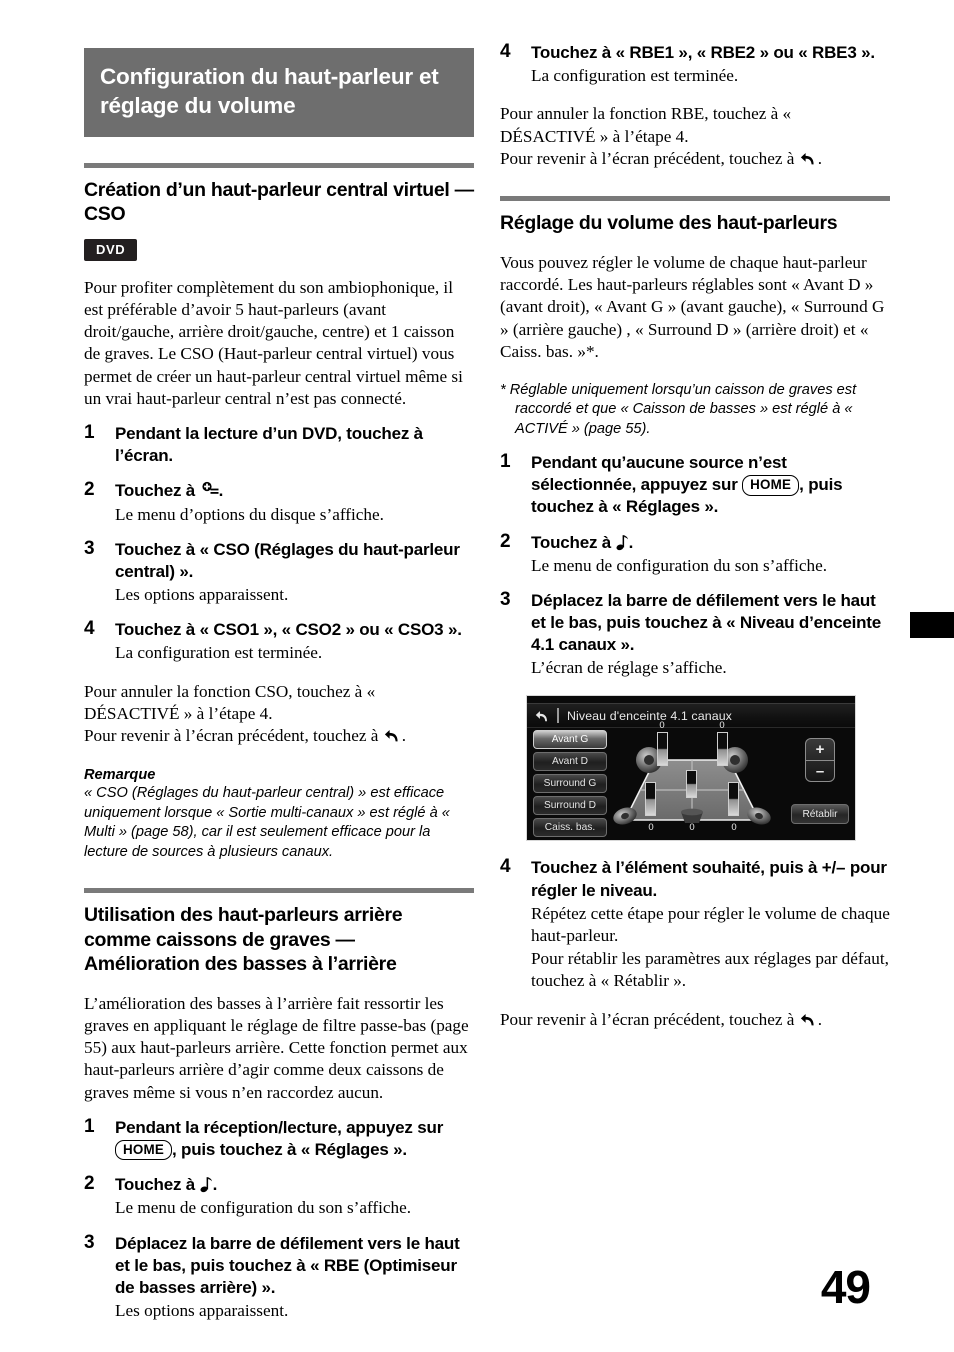  Describe the element at coordinates (662, 726) in the screenshot. I see `level-value-front-left: 0` at that location.